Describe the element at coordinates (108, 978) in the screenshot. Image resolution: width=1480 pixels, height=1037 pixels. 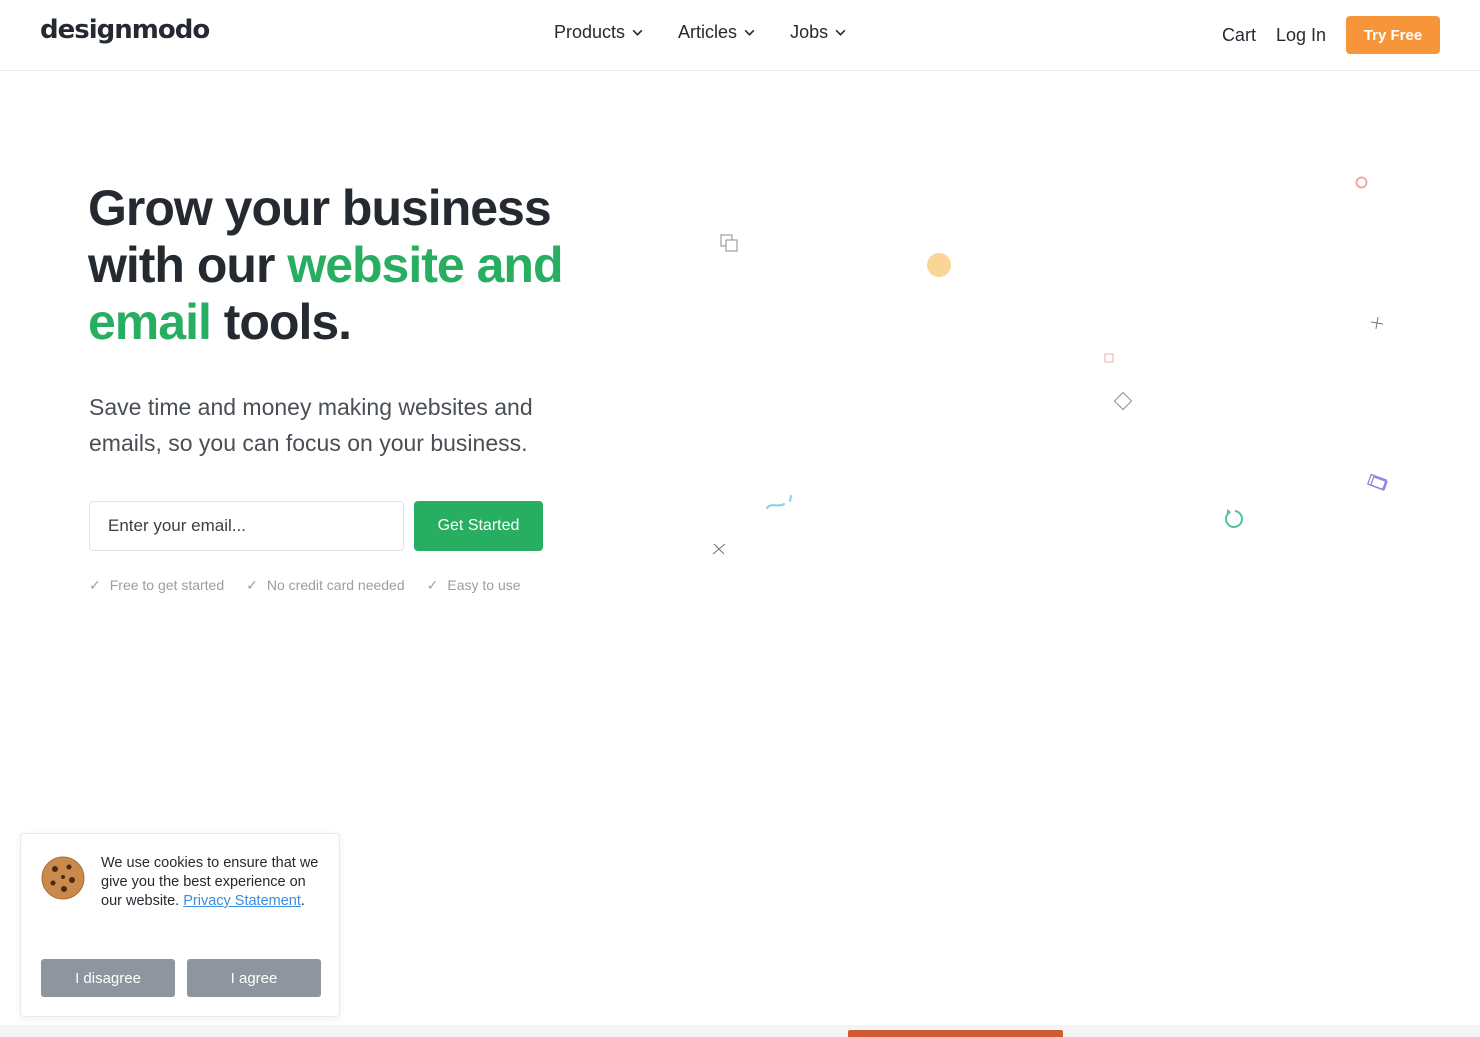
I see `disagree-button: I disagree` at that location.